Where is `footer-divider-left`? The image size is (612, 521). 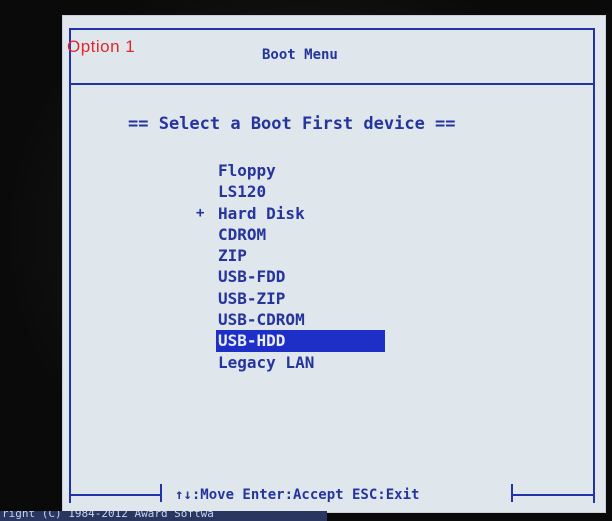
footer-divider-left is located at coordinates (161, 493).